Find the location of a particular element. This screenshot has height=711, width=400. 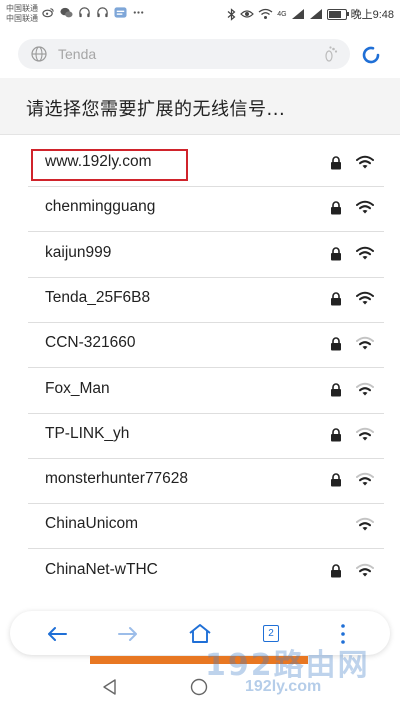

highlight-box is located at coordinates (109, 165).